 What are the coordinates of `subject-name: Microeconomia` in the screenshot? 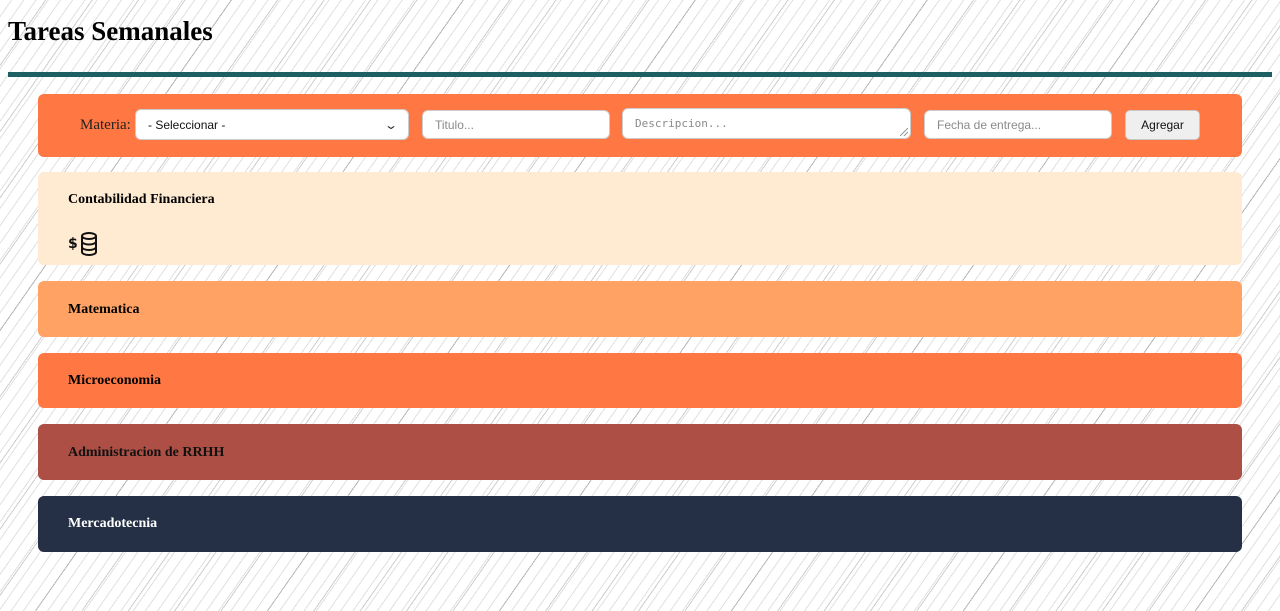 It's located at (115, 380).